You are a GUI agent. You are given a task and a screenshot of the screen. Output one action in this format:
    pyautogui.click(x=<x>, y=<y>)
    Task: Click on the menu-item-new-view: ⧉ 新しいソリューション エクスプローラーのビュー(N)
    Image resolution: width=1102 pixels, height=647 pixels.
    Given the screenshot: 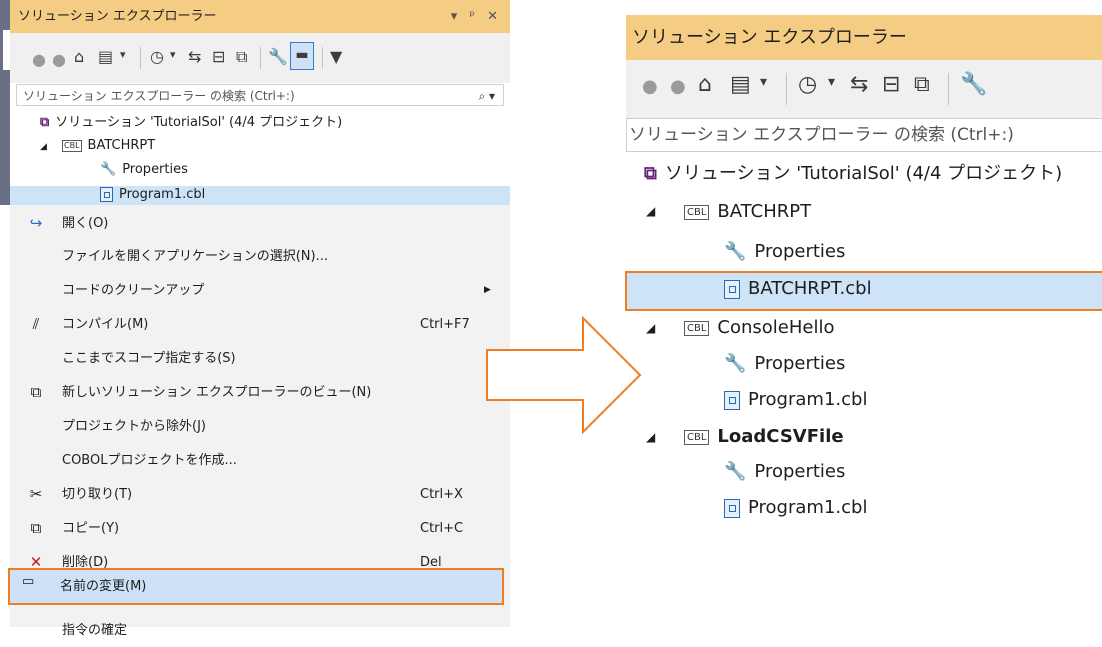 What is the action you would take?
    pyautogui.click(x=260, y=392)
    